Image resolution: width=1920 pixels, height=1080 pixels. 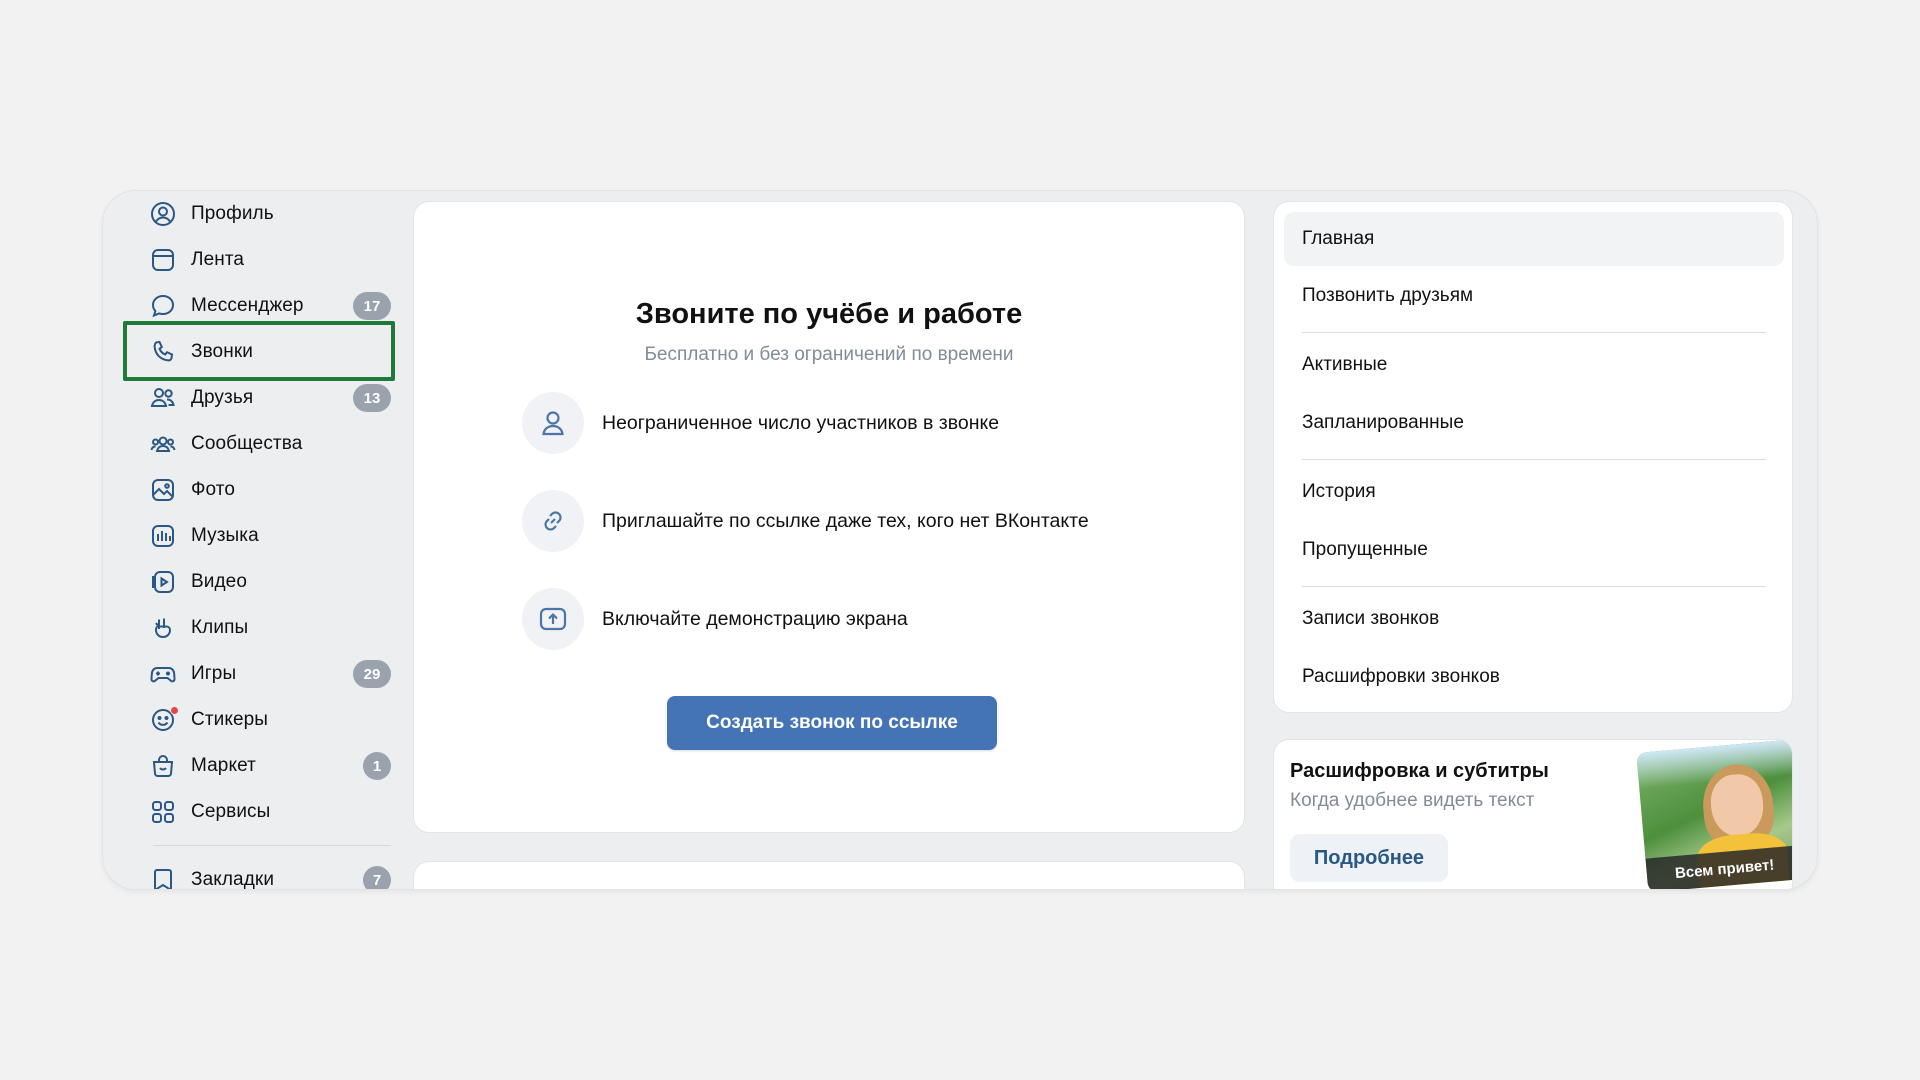 What do you see at coordinates (372, 398) in the screenshot?
I see `friends-count-badge: 13` at bounding box center [372, 398].